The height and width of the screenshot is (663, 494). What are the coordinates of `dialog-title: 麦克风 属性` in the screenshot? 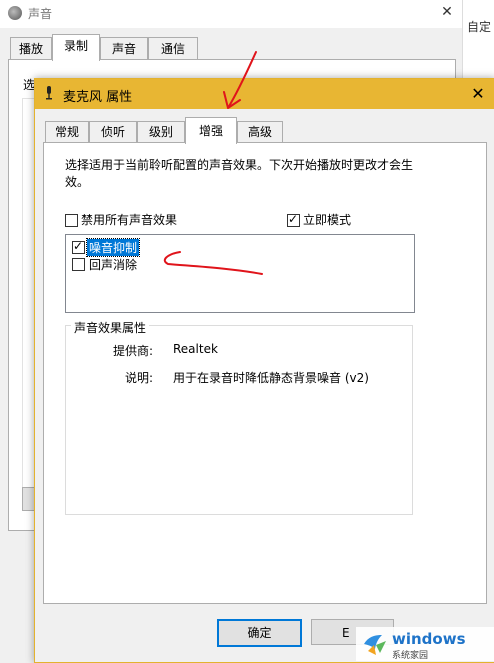 It's located at (98, 97).